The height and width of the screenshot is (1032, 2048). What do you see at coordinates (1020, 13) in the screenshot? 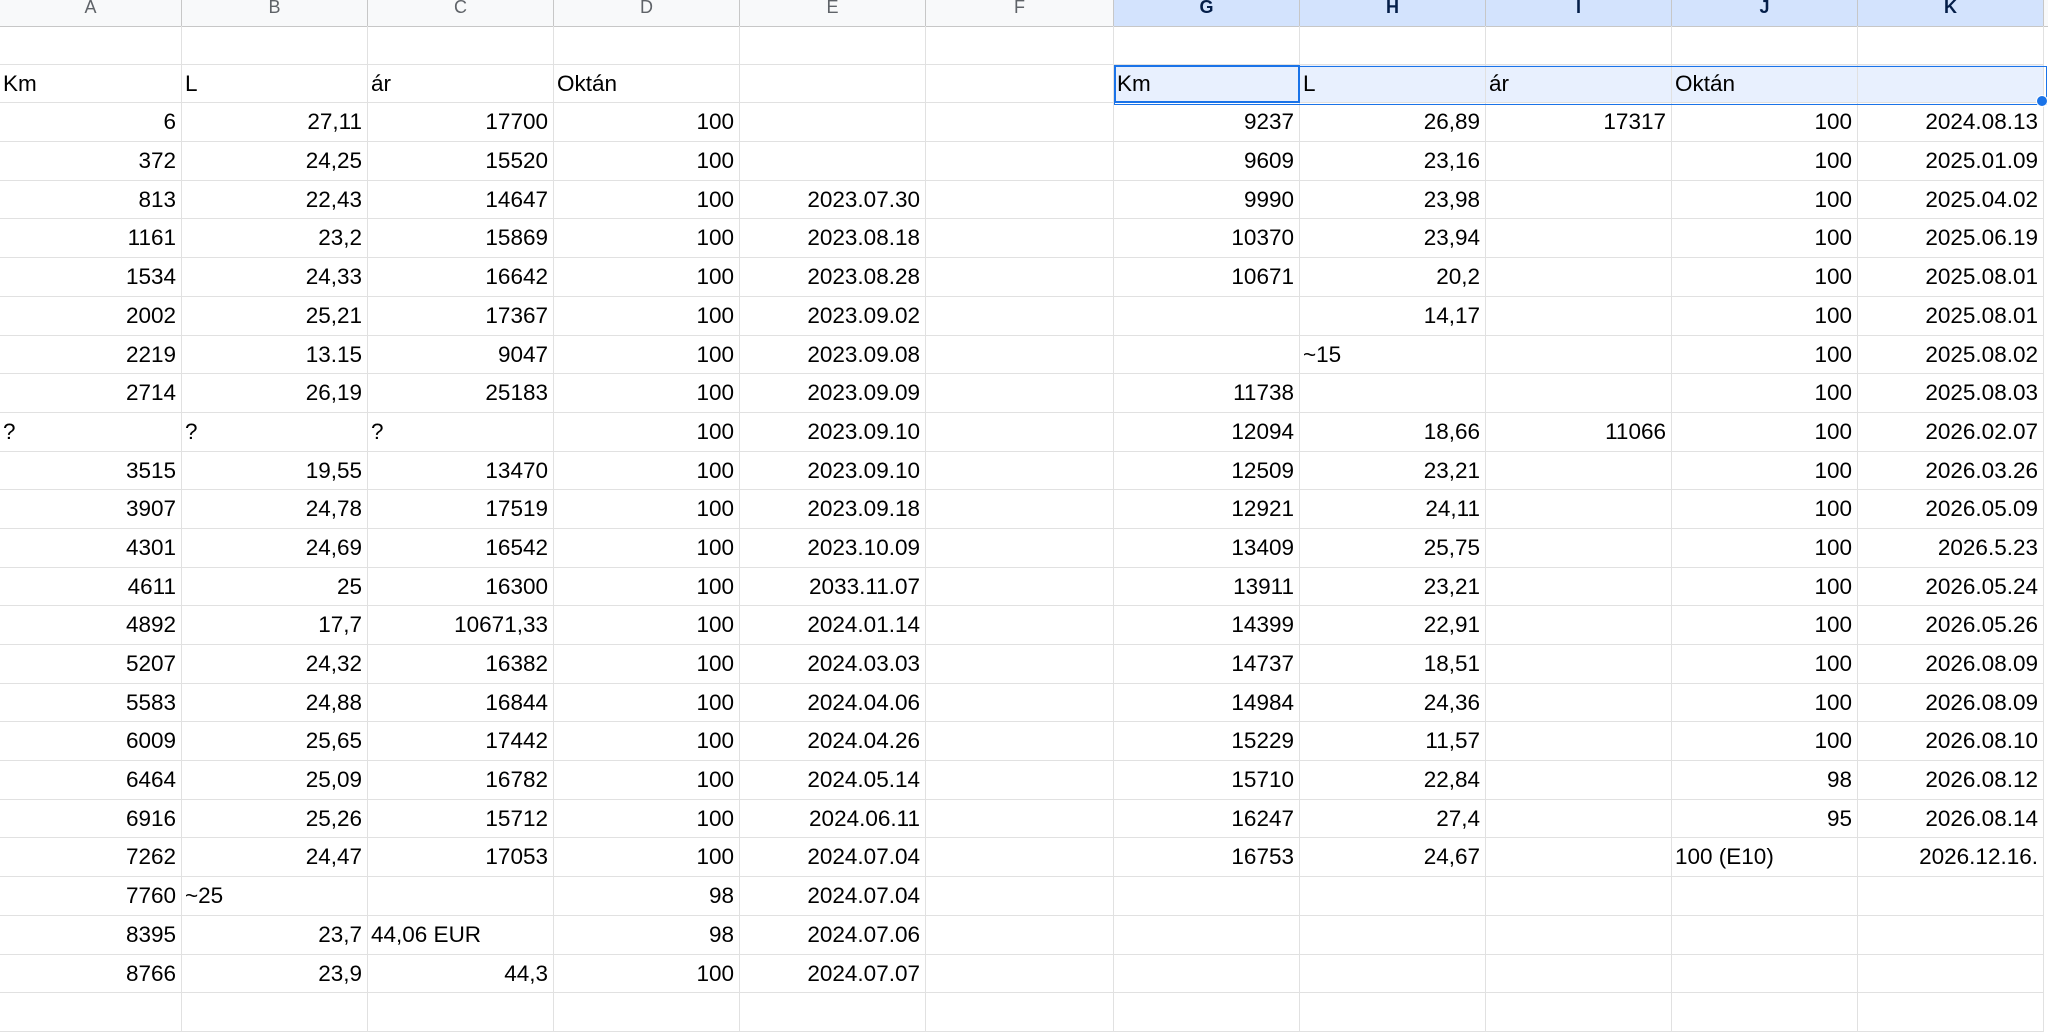
I see `column-header-f: F` at bounding box center [1020, 13].